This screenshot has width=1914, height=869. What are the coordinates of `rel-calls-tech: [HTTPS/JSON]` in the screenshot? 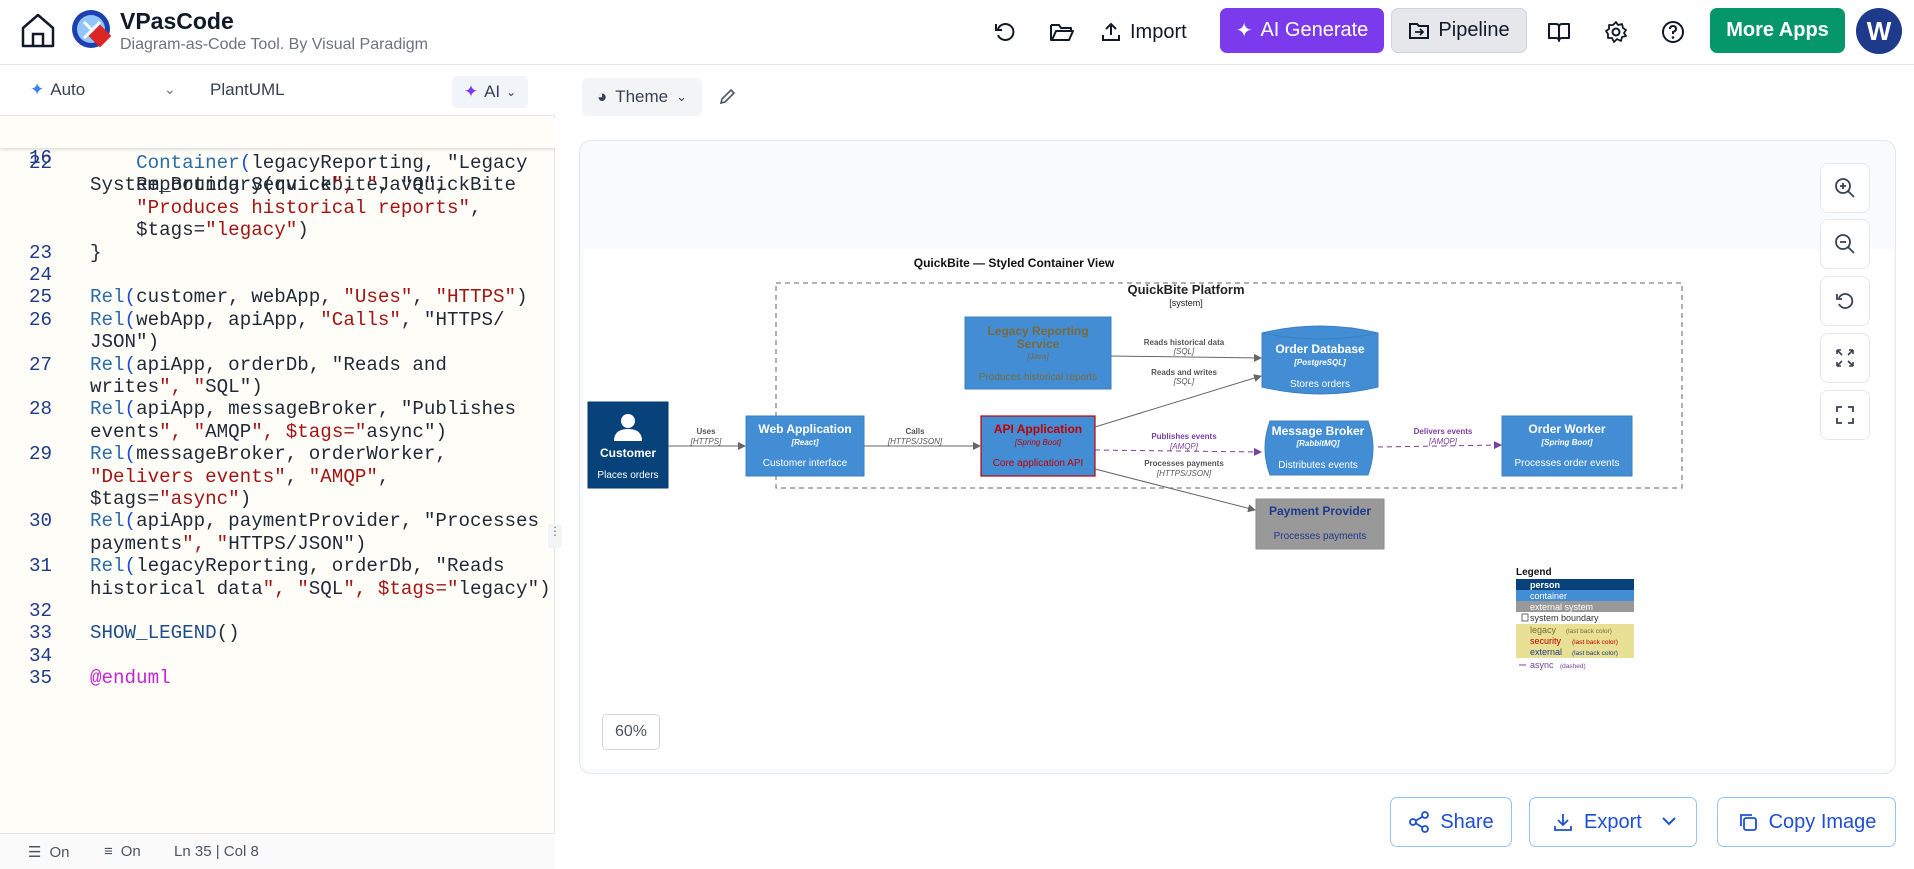 It's located at (915, 441).